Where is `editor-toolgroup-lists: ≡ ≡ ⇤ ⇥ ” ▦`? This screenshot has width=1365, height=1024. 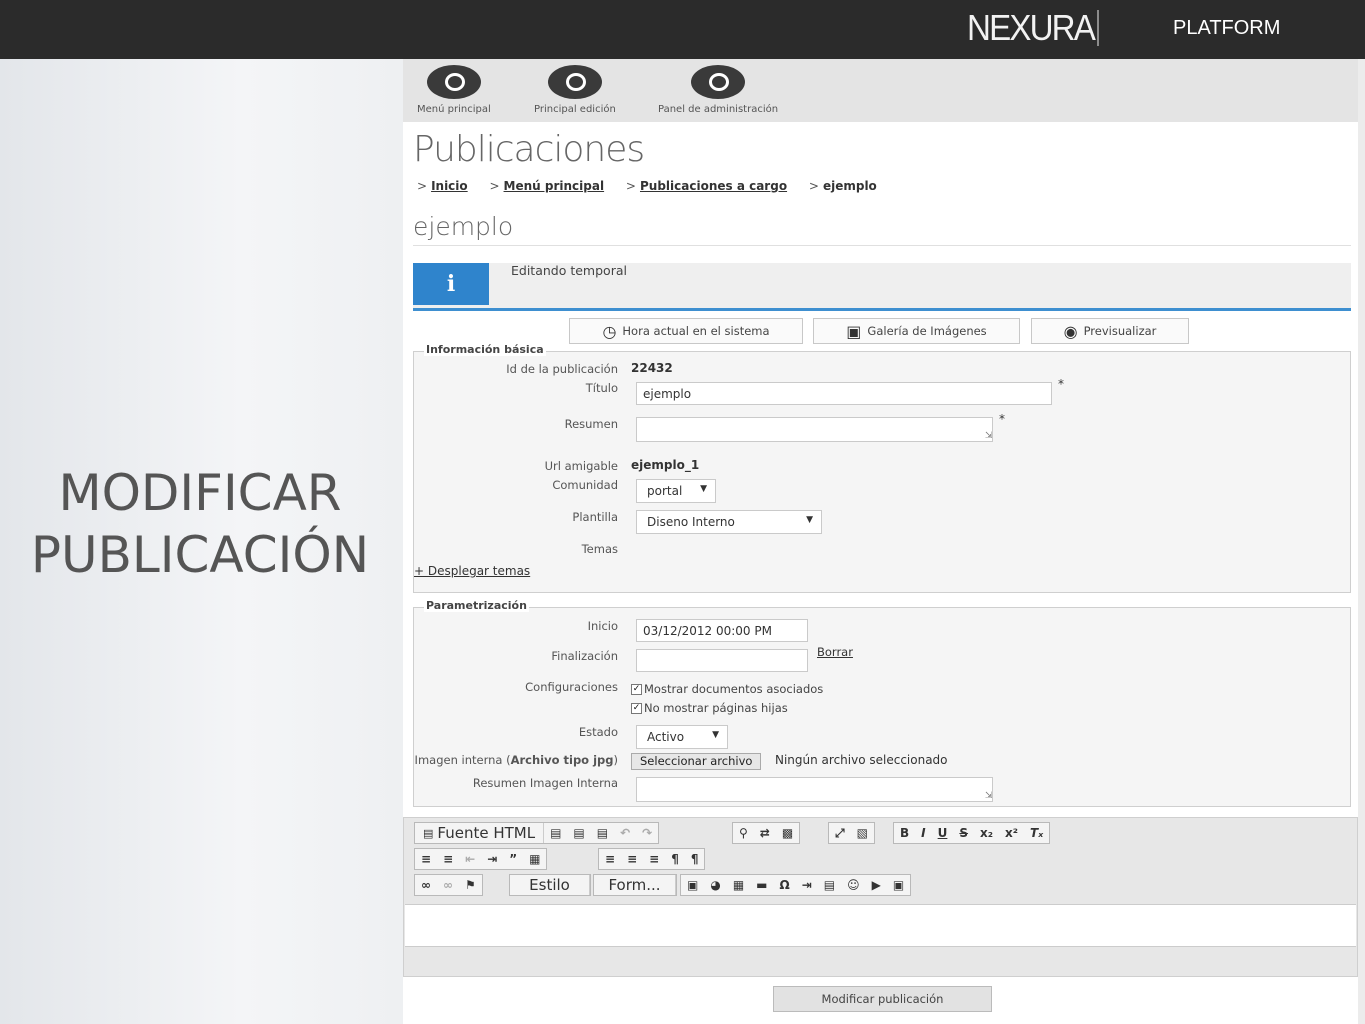
editor-toolgroup-lists: ≡ ≡ ⇤ ⇥ ” ▦ is located at coordinates (481, 859).